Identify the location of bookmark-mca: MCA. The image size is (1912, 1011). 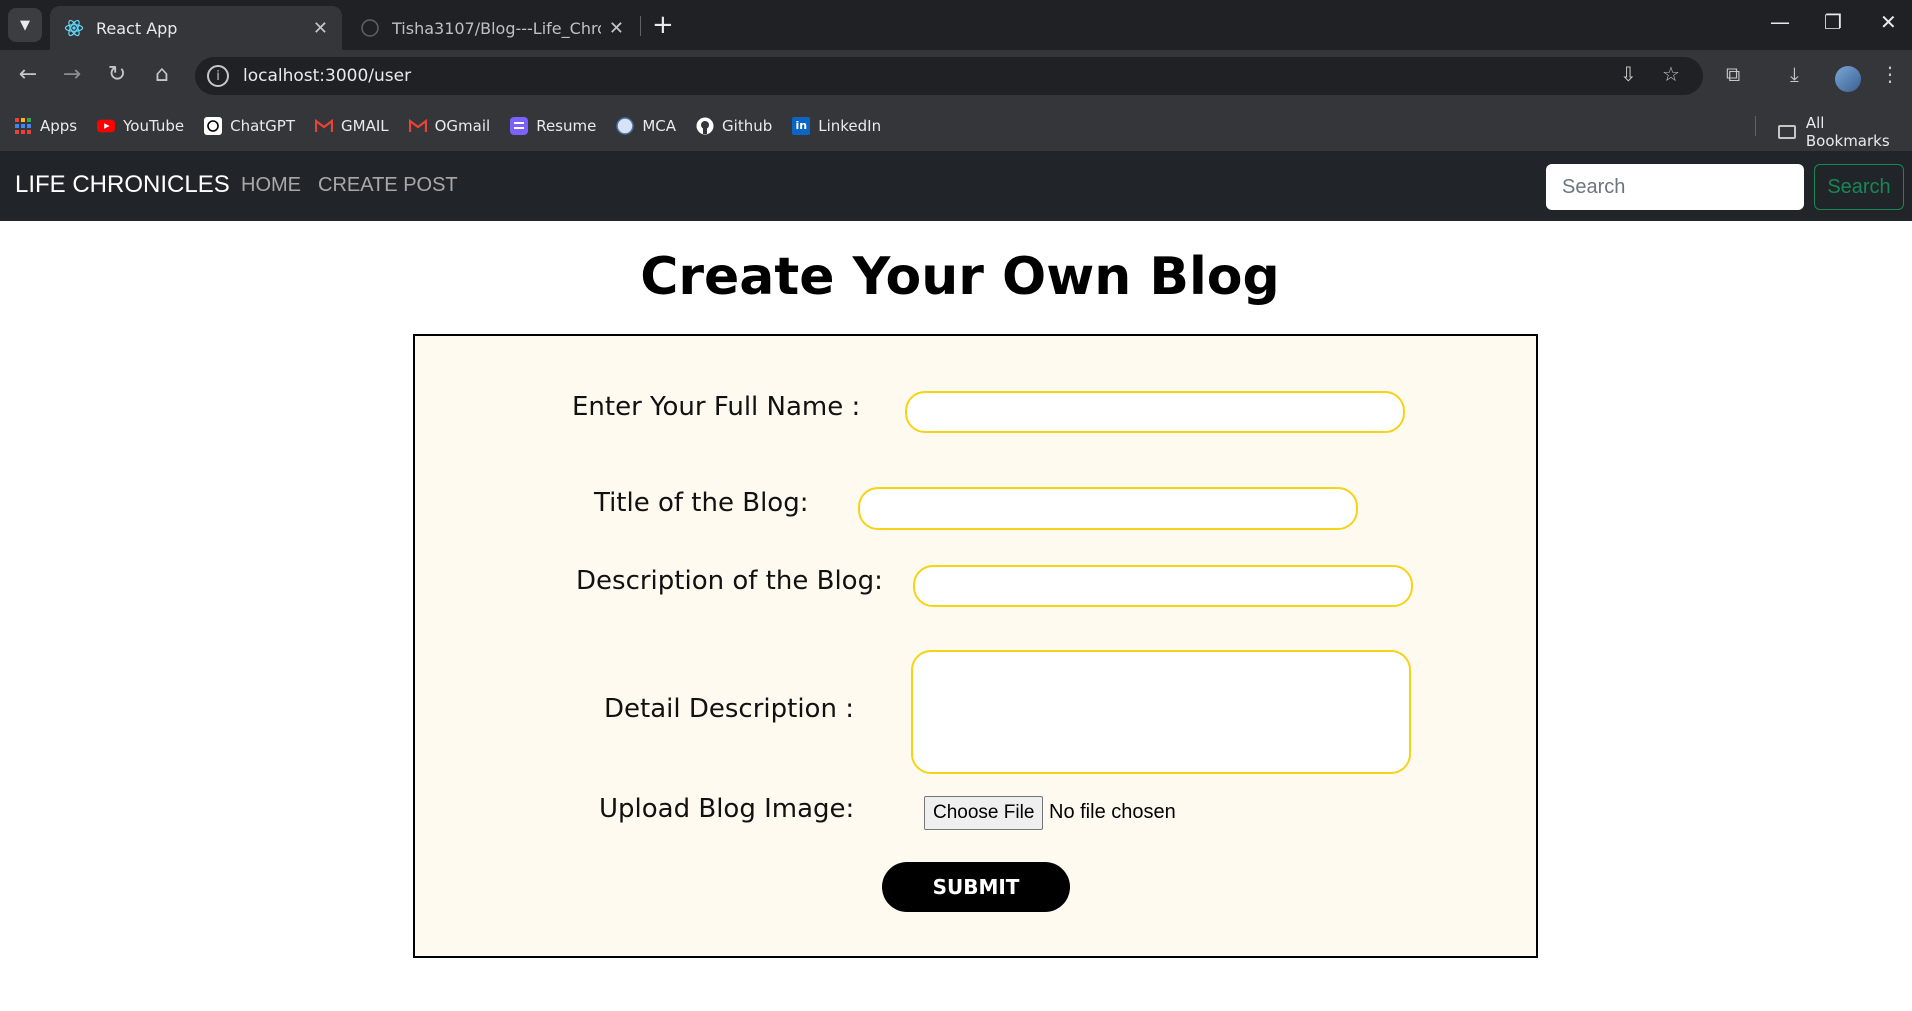
(646, 126).